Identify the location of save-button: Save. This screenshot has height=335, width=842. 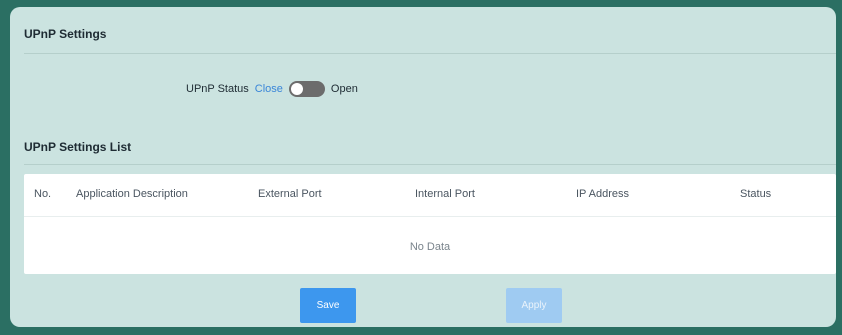
(328, 305).